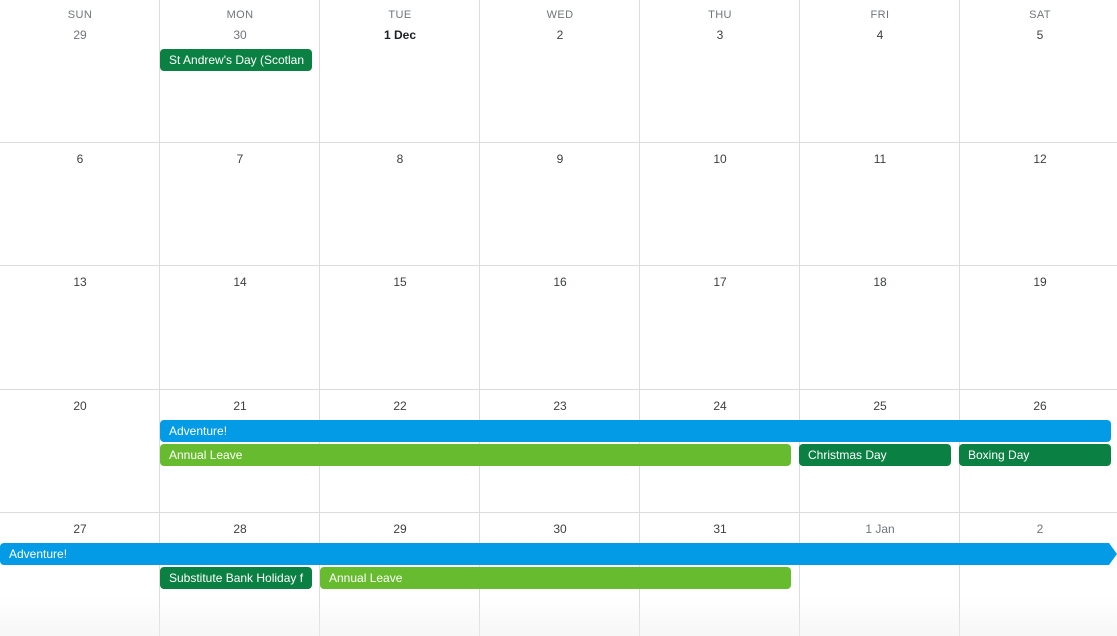 Image resolution: width=1117 pixels, height=636 pixels. I want to click on day-cell-date: 8, so click(400, 159).